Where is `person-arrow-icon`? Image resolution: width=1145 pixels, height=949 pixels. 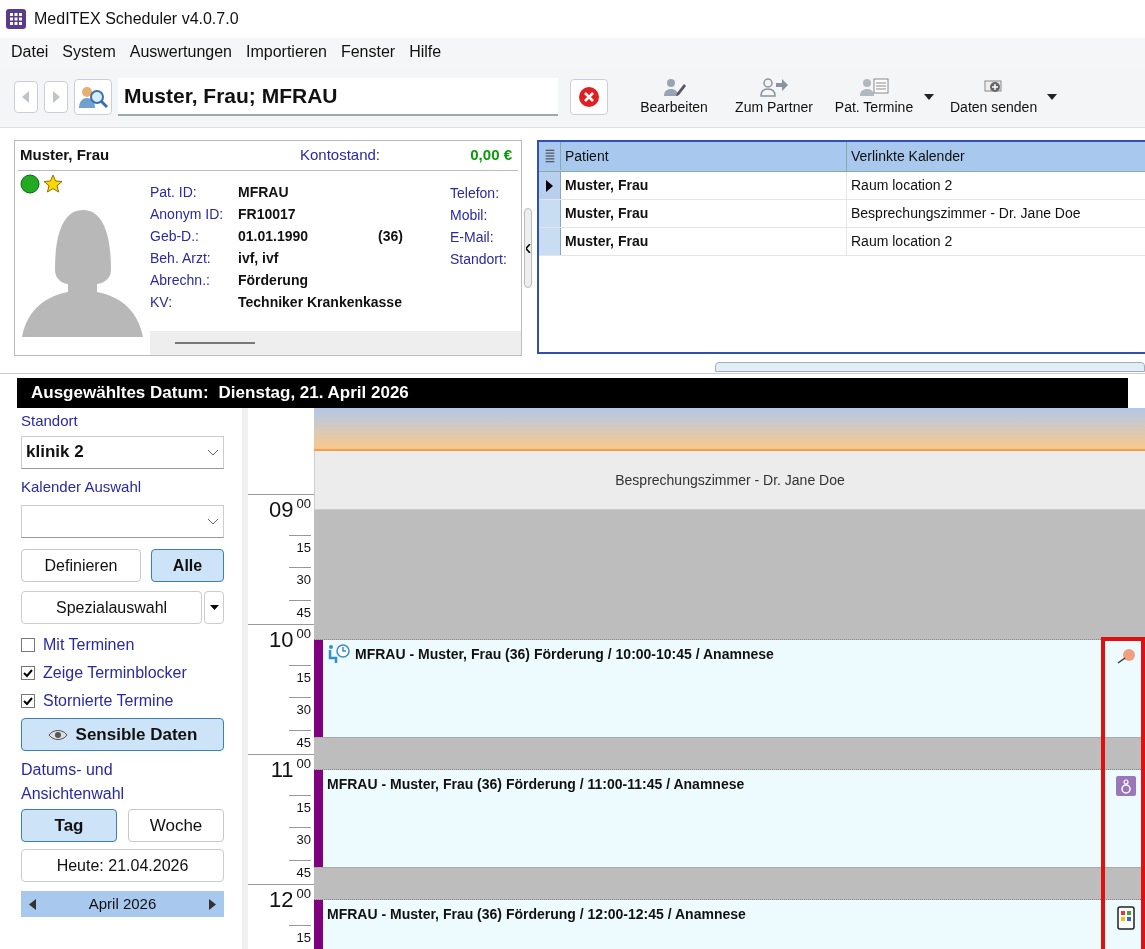
person-arrow-icon is located at coordinates (774, 87).